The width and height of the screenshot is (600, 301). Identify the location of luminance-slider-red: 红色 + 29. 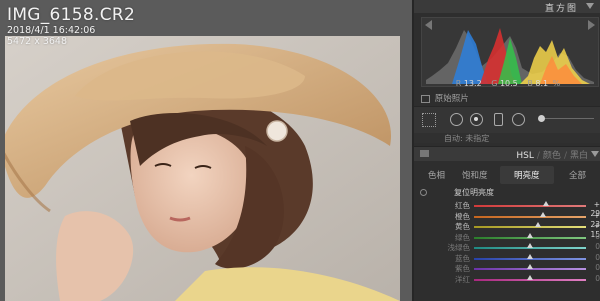
(507, 209).